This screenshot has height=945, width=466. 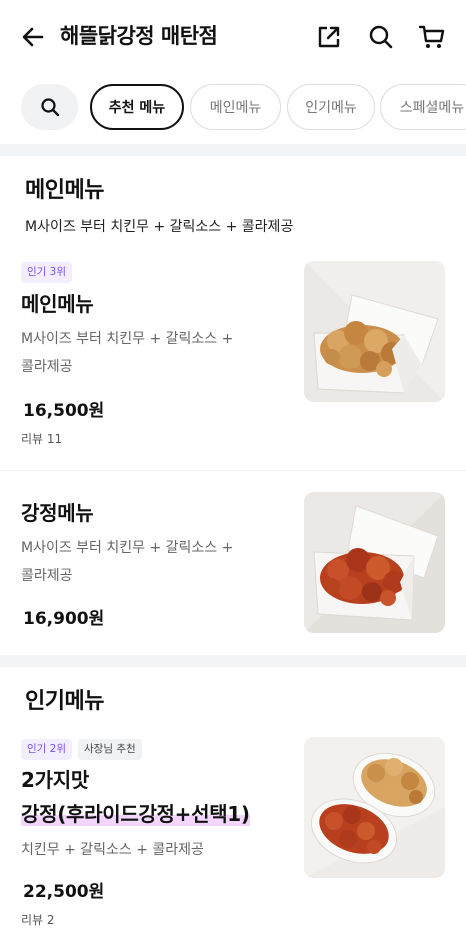 What do you see at coordinates (137, 107) in the screenshot?
I see `tab-recommended: 추천 메뉴` at bounding box center [137, 107].